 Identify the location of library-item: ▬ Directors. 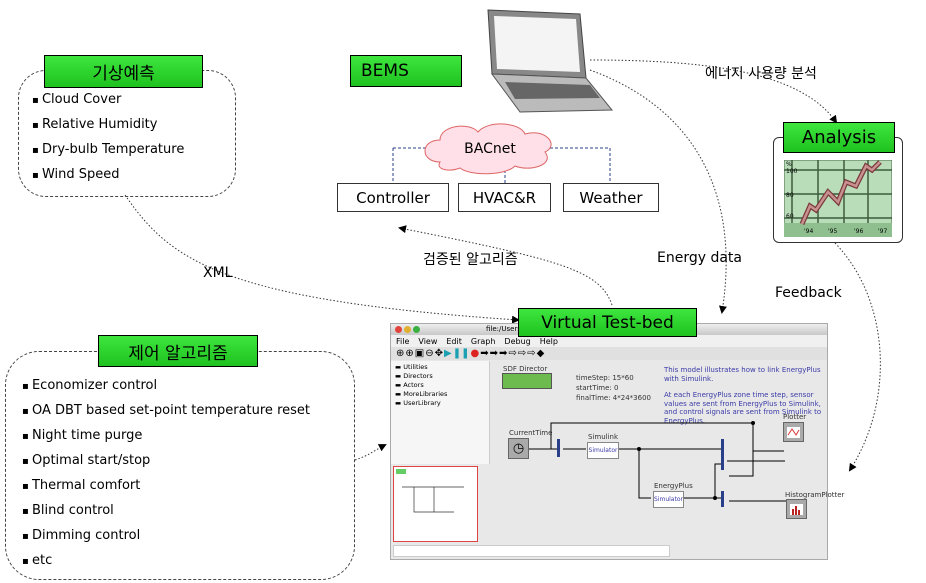
(440, 376).